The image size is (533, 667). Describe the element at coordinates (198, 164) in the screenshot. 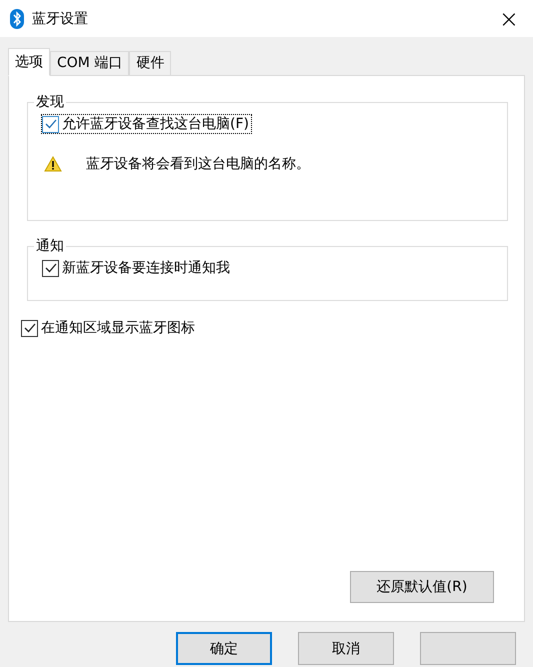

I see `warning-text: 蓝牙设备将会看到这台电脑的名称。` at that location.